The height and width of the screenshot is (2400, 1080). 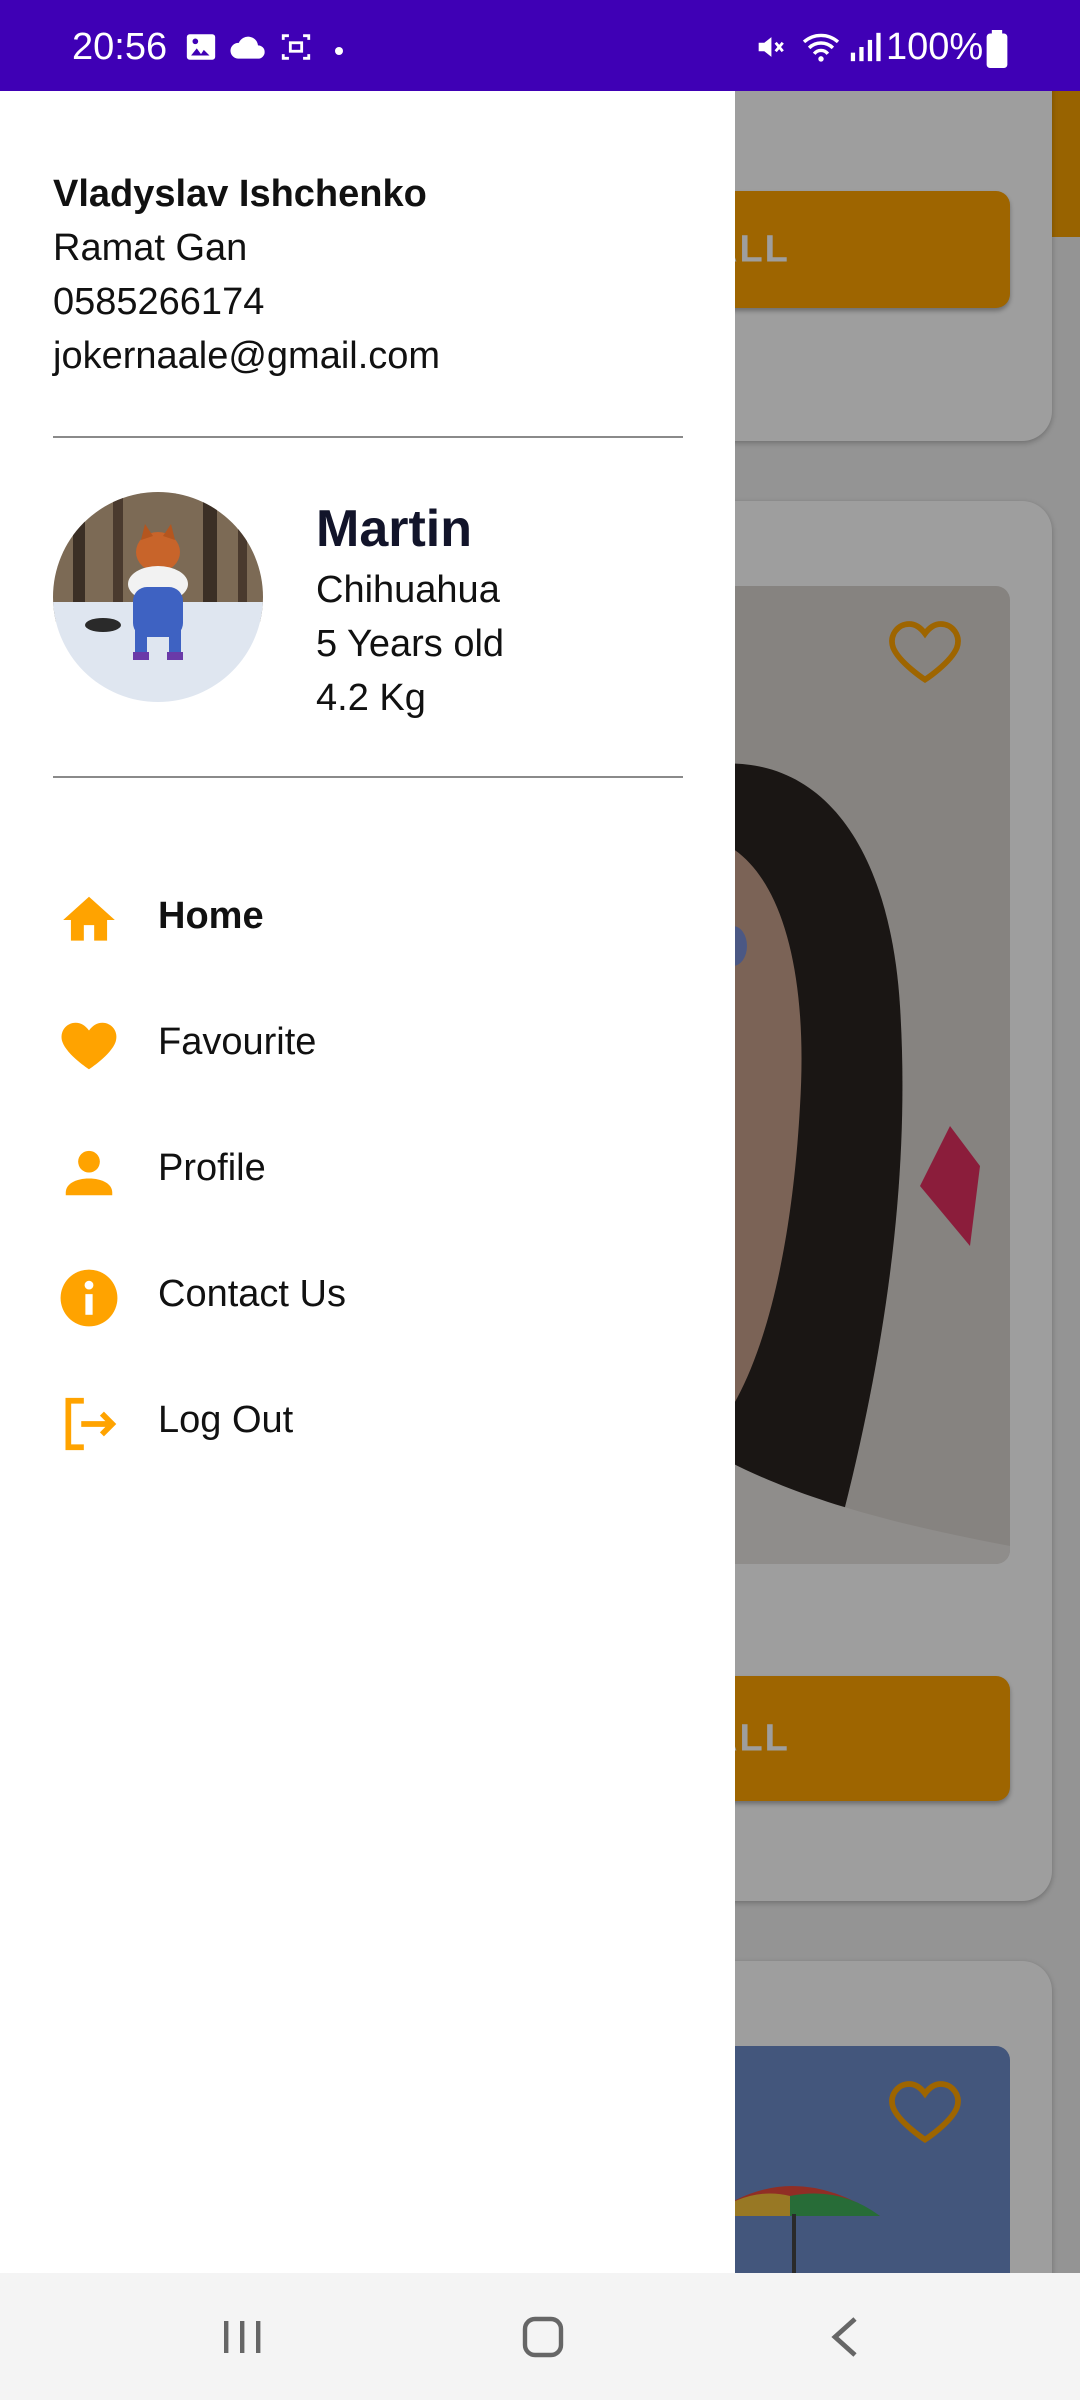 What do you see at coordinates (247, 47) in the screenshot?
I see `cloud-icon` at bounding box center [247, 47].